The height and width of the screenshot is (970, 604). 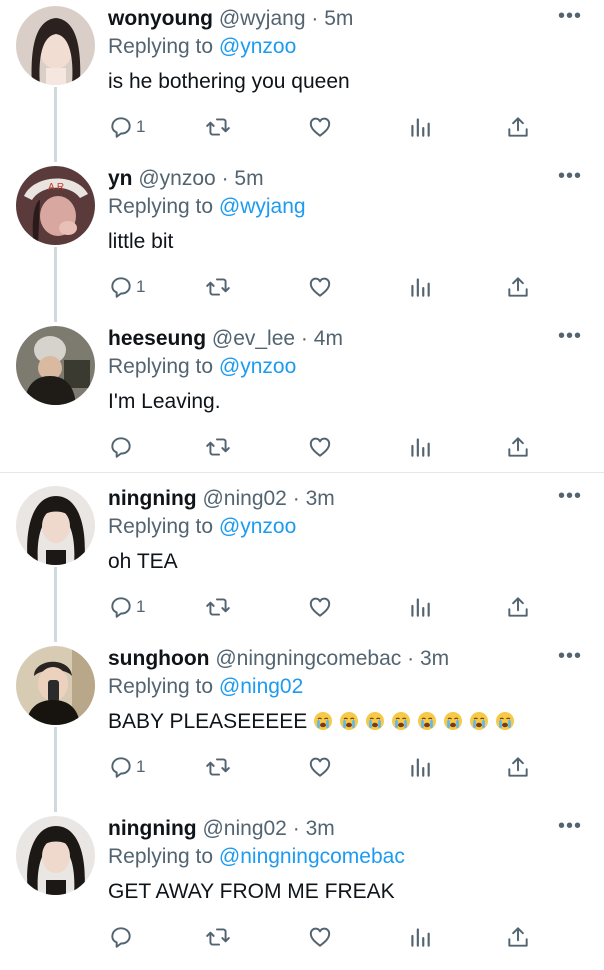 What do you see at coordinates (308, 658) in the screenshot?
I see `user-handle: @ningningcomebac` at bounding box center [308, 658].